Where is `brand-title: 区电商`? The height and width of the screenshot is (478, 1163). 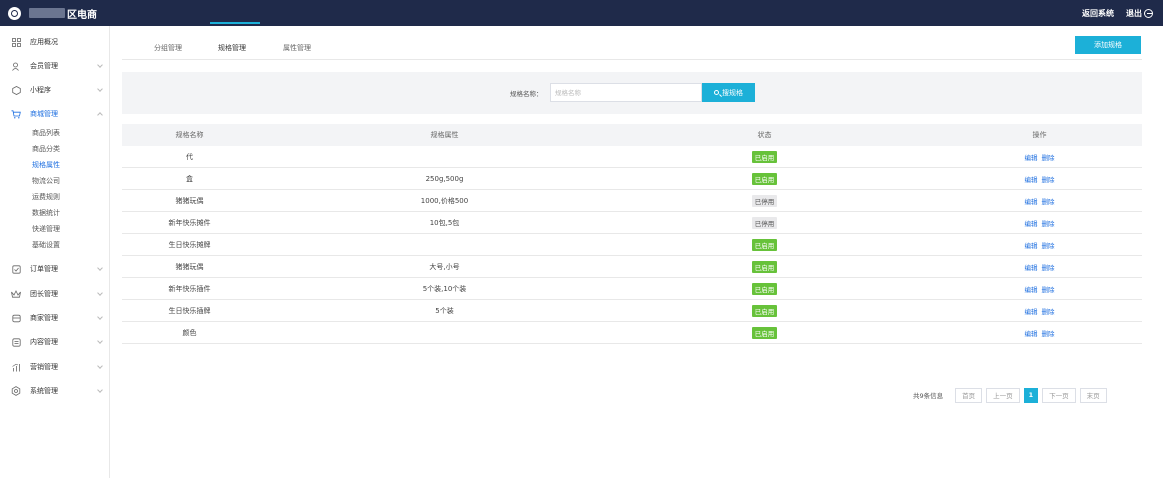
brand-title: 区电商 is located at coordinates (82, 15).